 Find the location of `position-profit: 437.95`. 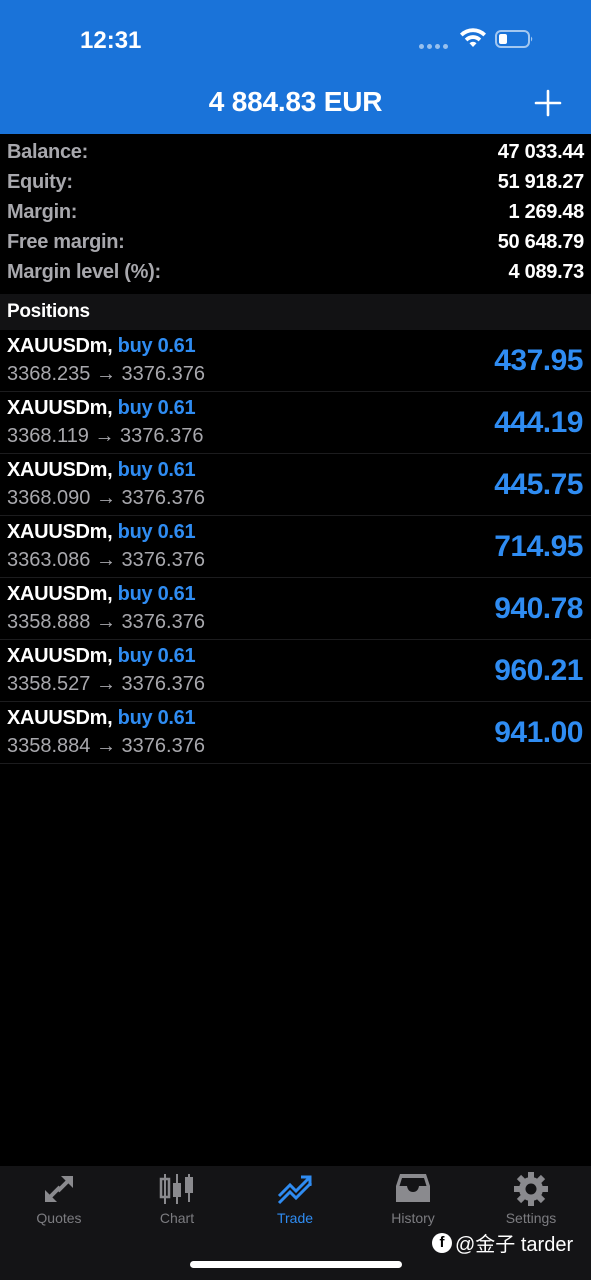

position-profit: 437.95 is located at coordinates (538, 360).